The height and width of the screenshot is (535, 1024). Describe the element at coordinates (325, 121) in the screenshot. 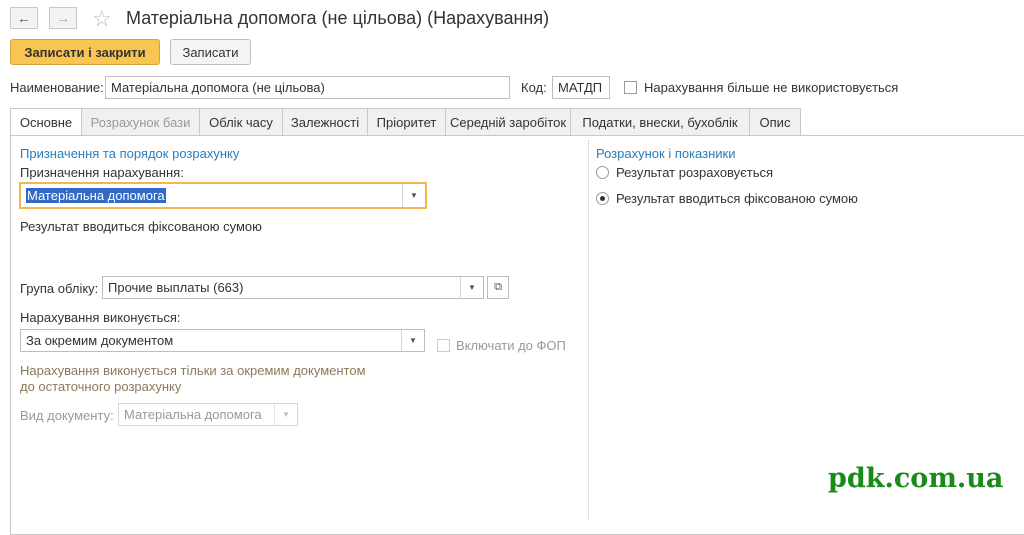

I see `tab-dependencies: Залежності` at that location.